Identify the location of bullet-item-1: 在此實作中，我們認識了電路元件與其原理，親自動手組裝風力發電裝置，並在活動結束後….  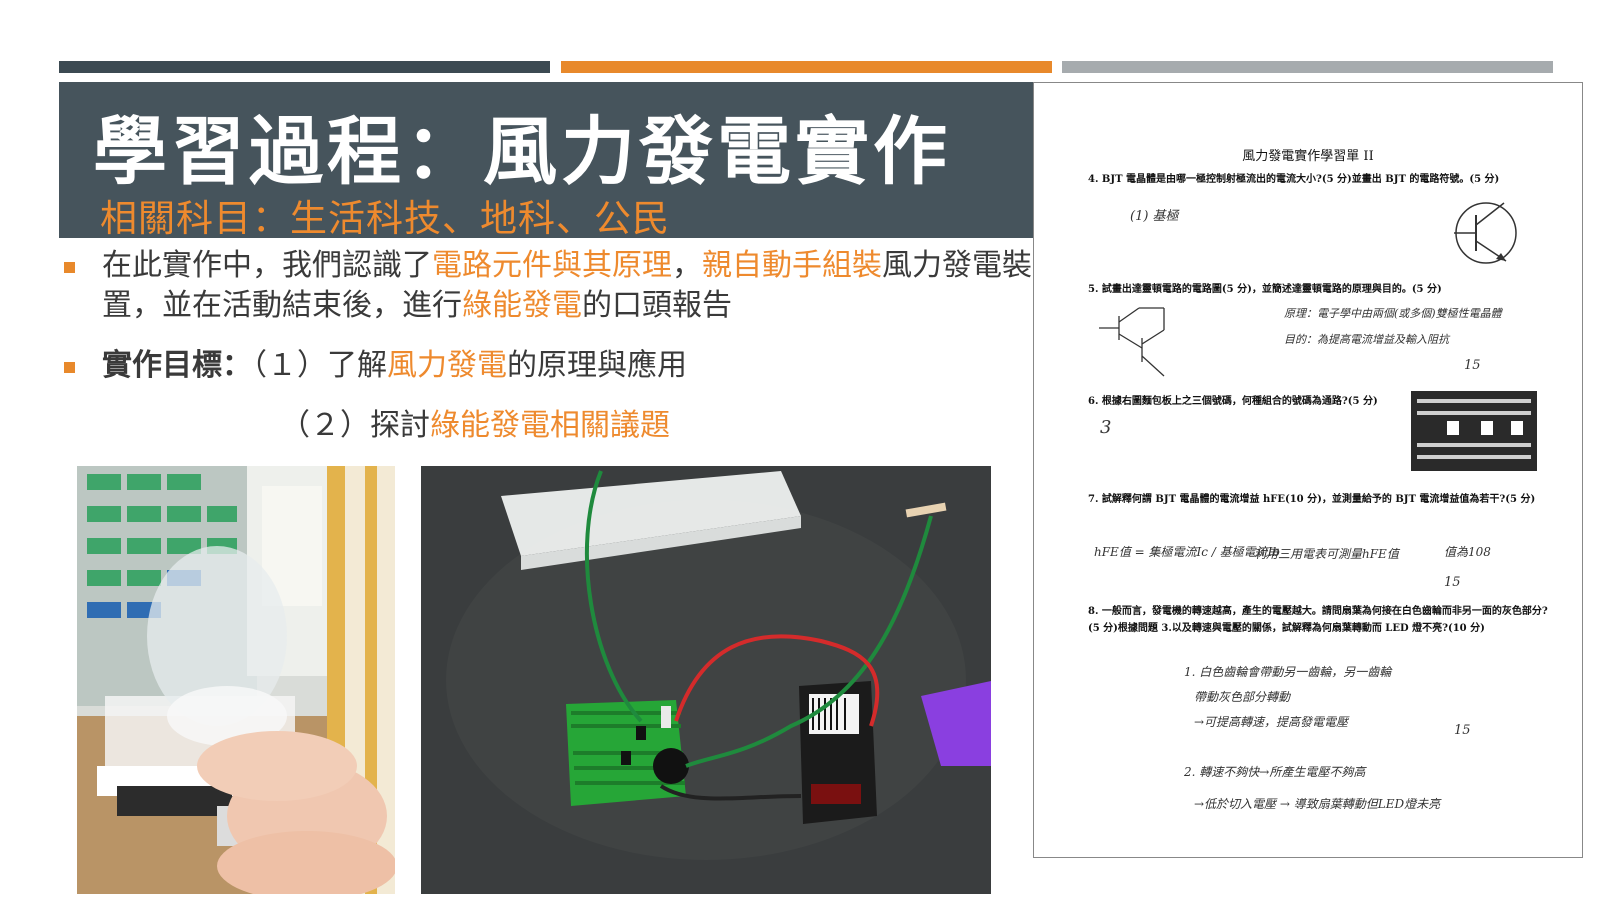
(547, 286).